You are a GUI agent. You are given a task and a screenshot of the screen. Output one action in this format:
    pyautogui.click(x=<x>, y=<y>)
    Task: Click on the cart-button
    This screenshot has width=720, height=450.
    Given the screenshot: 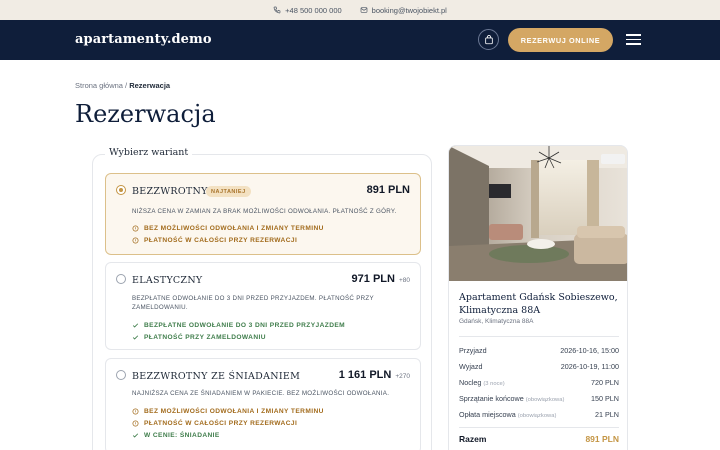 What is the action you would take?
    pyautogui.click(x=488, y=39)
    